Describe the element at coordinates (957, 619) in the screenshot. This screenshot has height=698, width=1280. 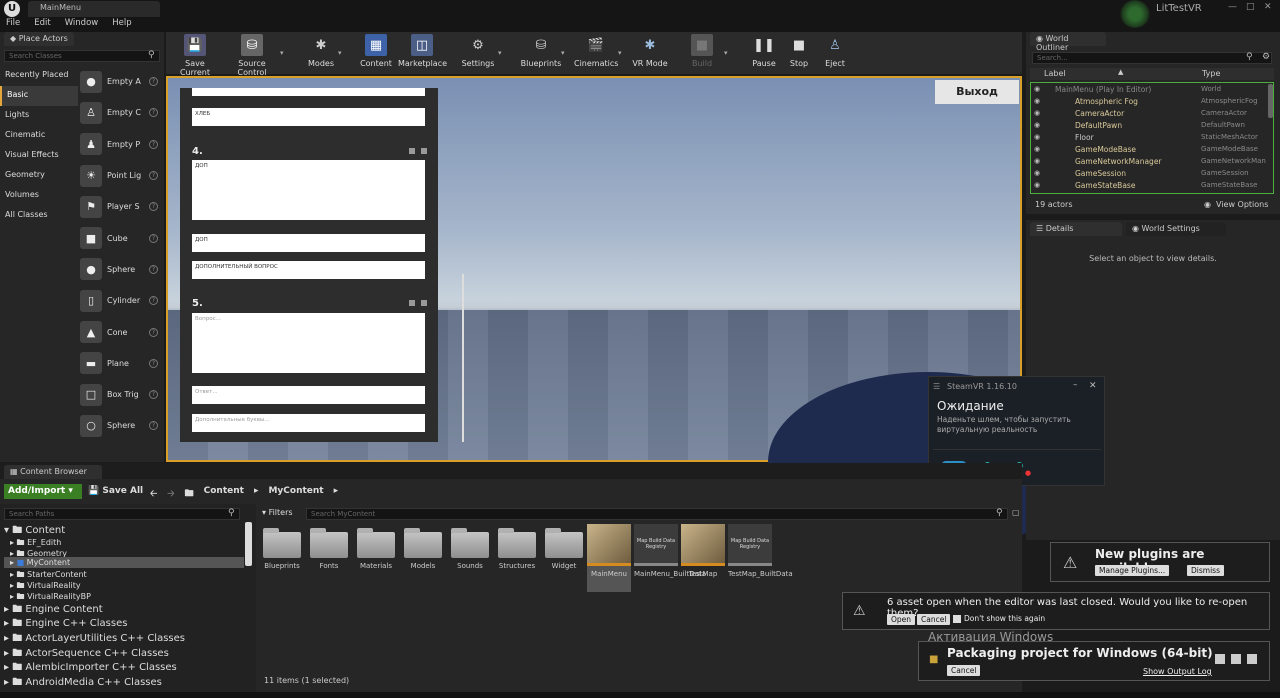
I see `dont-show-checkbox` at that location.